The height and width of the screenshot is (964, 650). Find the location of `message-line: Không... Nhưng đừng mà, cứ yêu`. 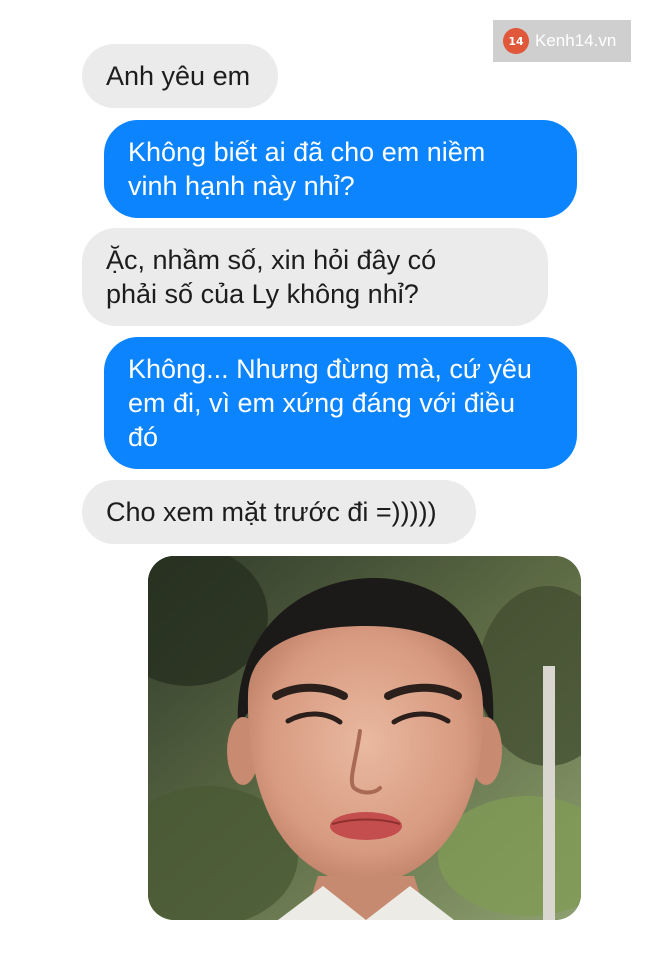

message-line: Không... Nhưng đừng mà, cứ yêu is located at coordinates (330, 369).